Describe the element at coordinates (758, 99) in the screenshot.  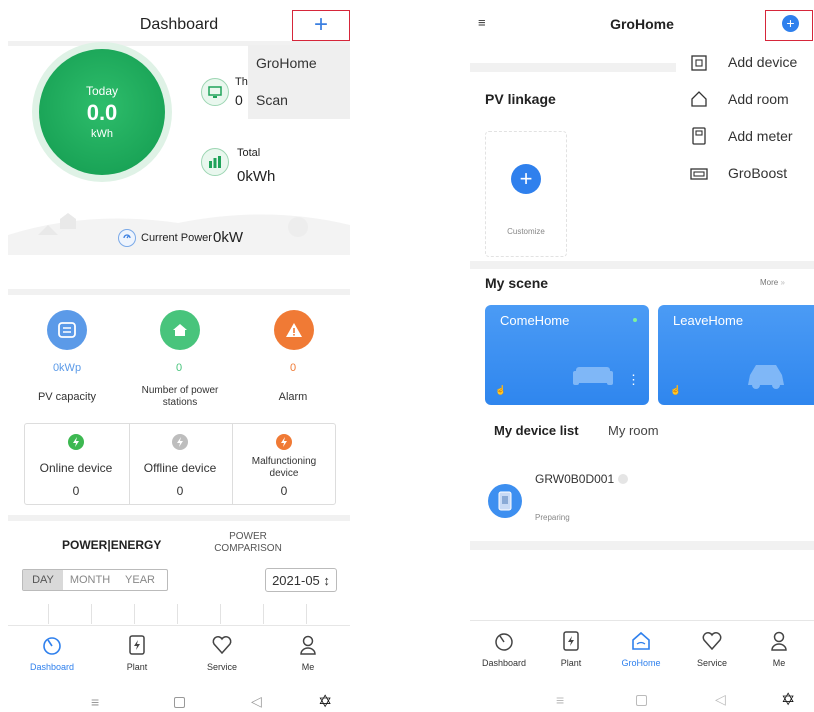
I see `menu-add-room: Add room` at that location.